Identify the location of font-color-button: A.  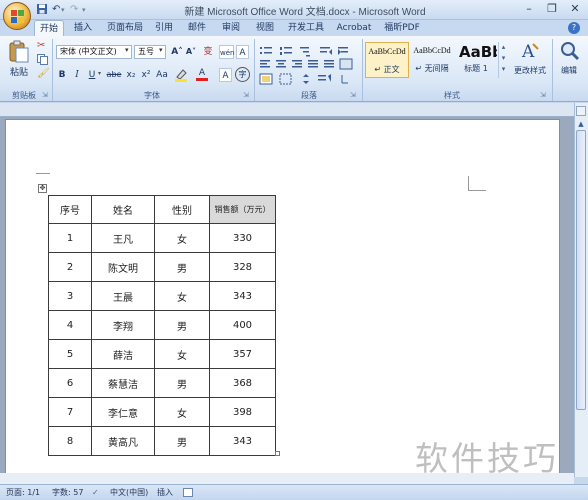
(202, 73).